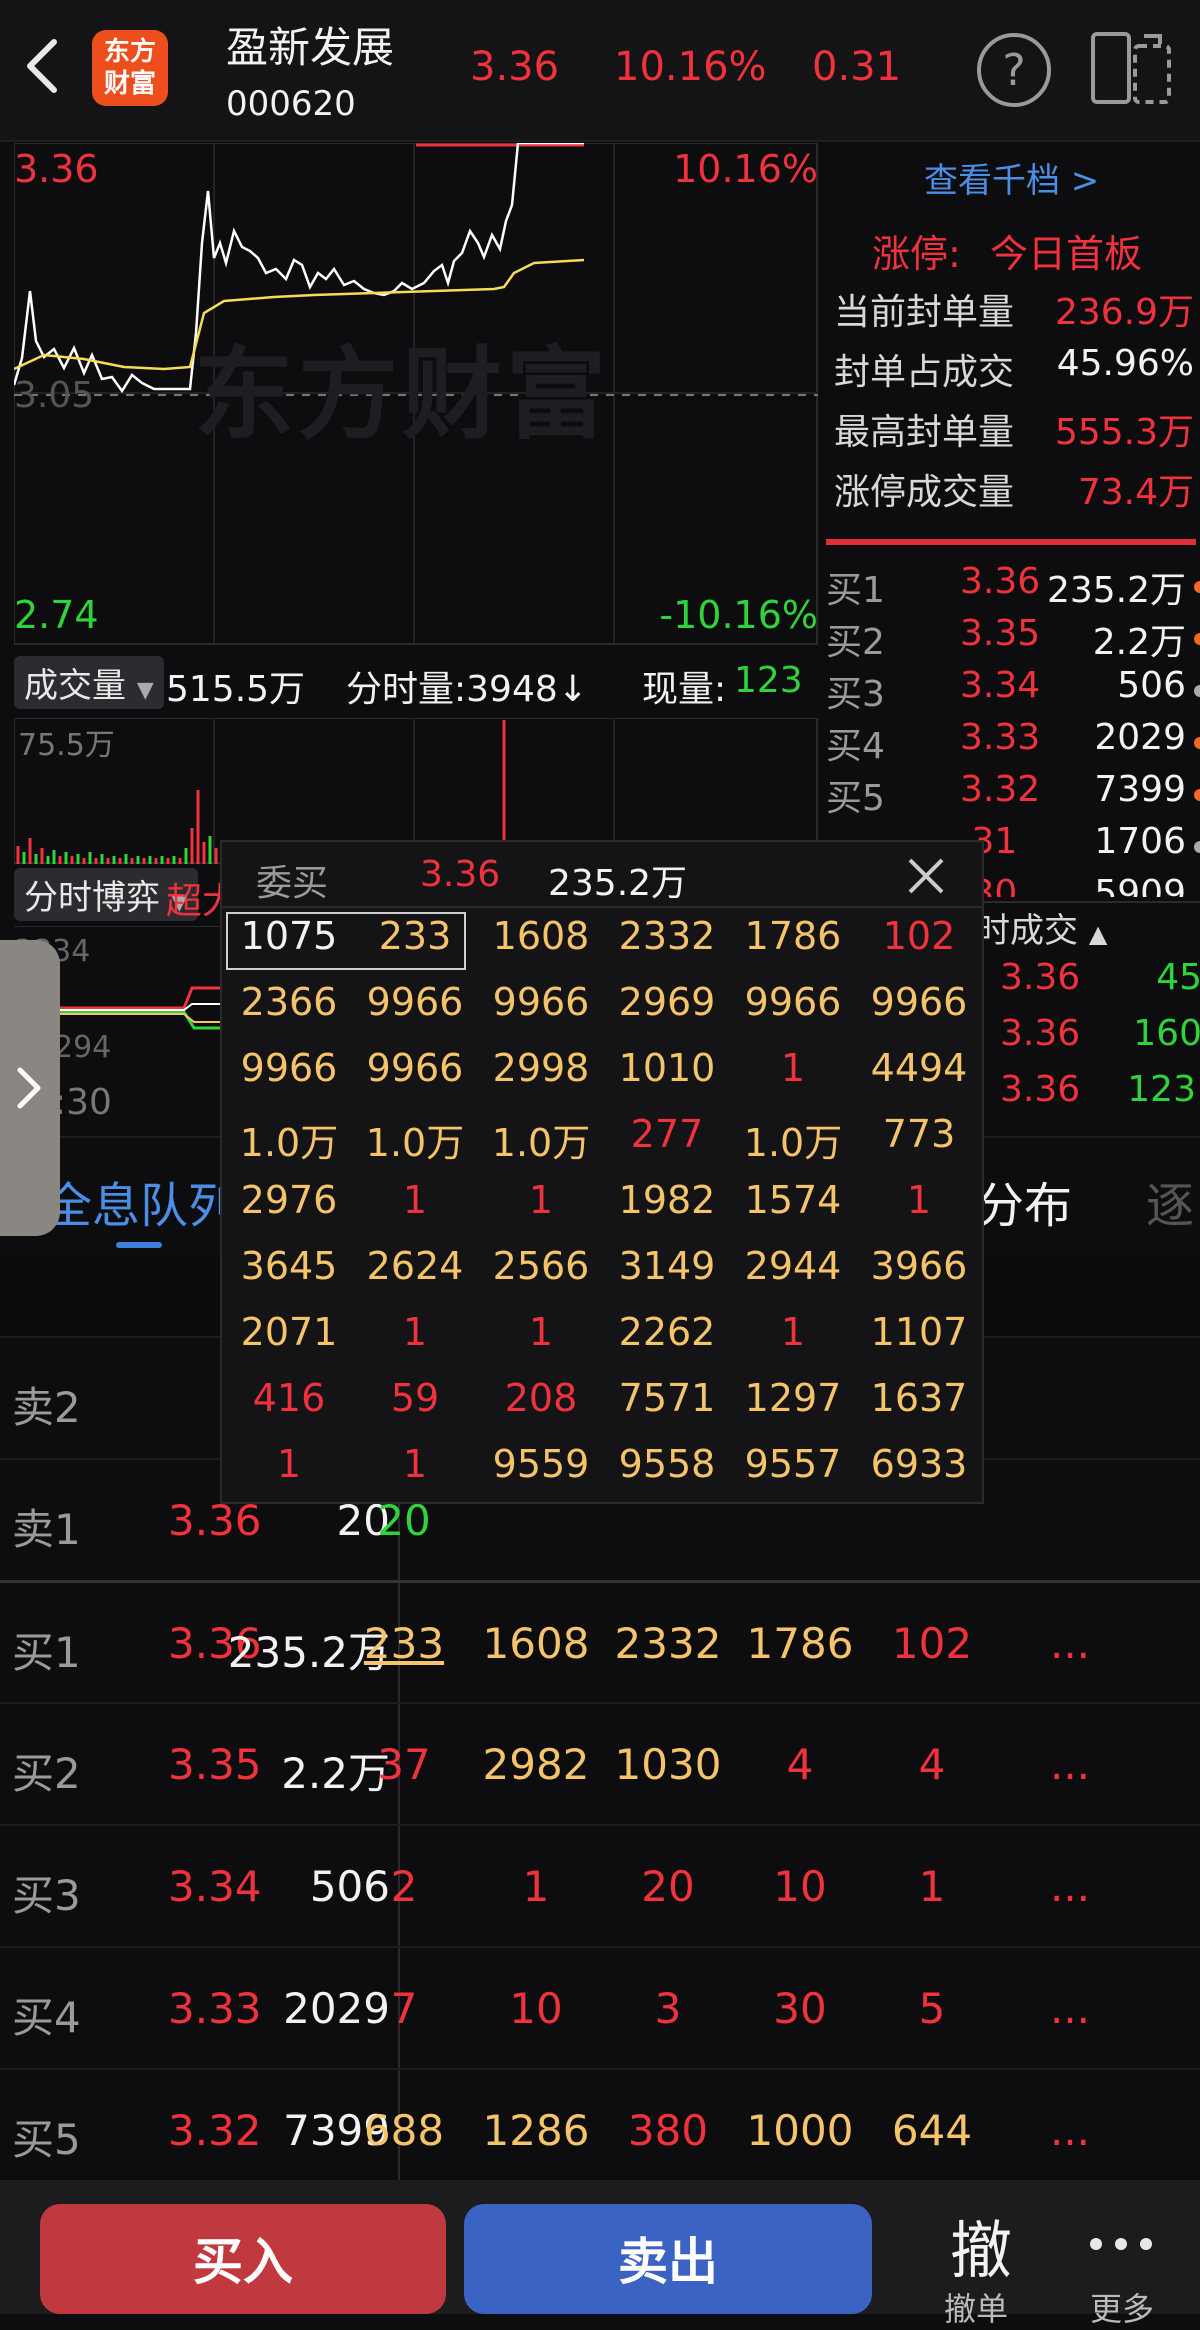  I want to click on queue-order-size: 2332, so click(668, 1643).